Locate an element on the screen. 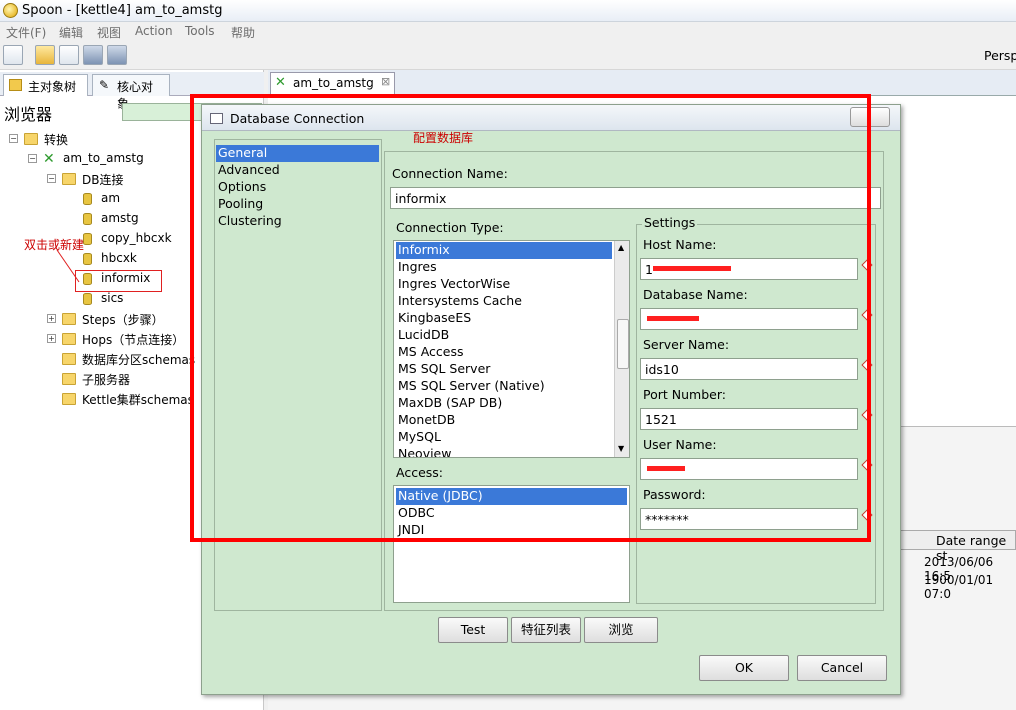 Image resolution: width=1016 pixels, height=710 pixels. editor-tab-label: am_to_amstg is located at coordinates (333, 83).